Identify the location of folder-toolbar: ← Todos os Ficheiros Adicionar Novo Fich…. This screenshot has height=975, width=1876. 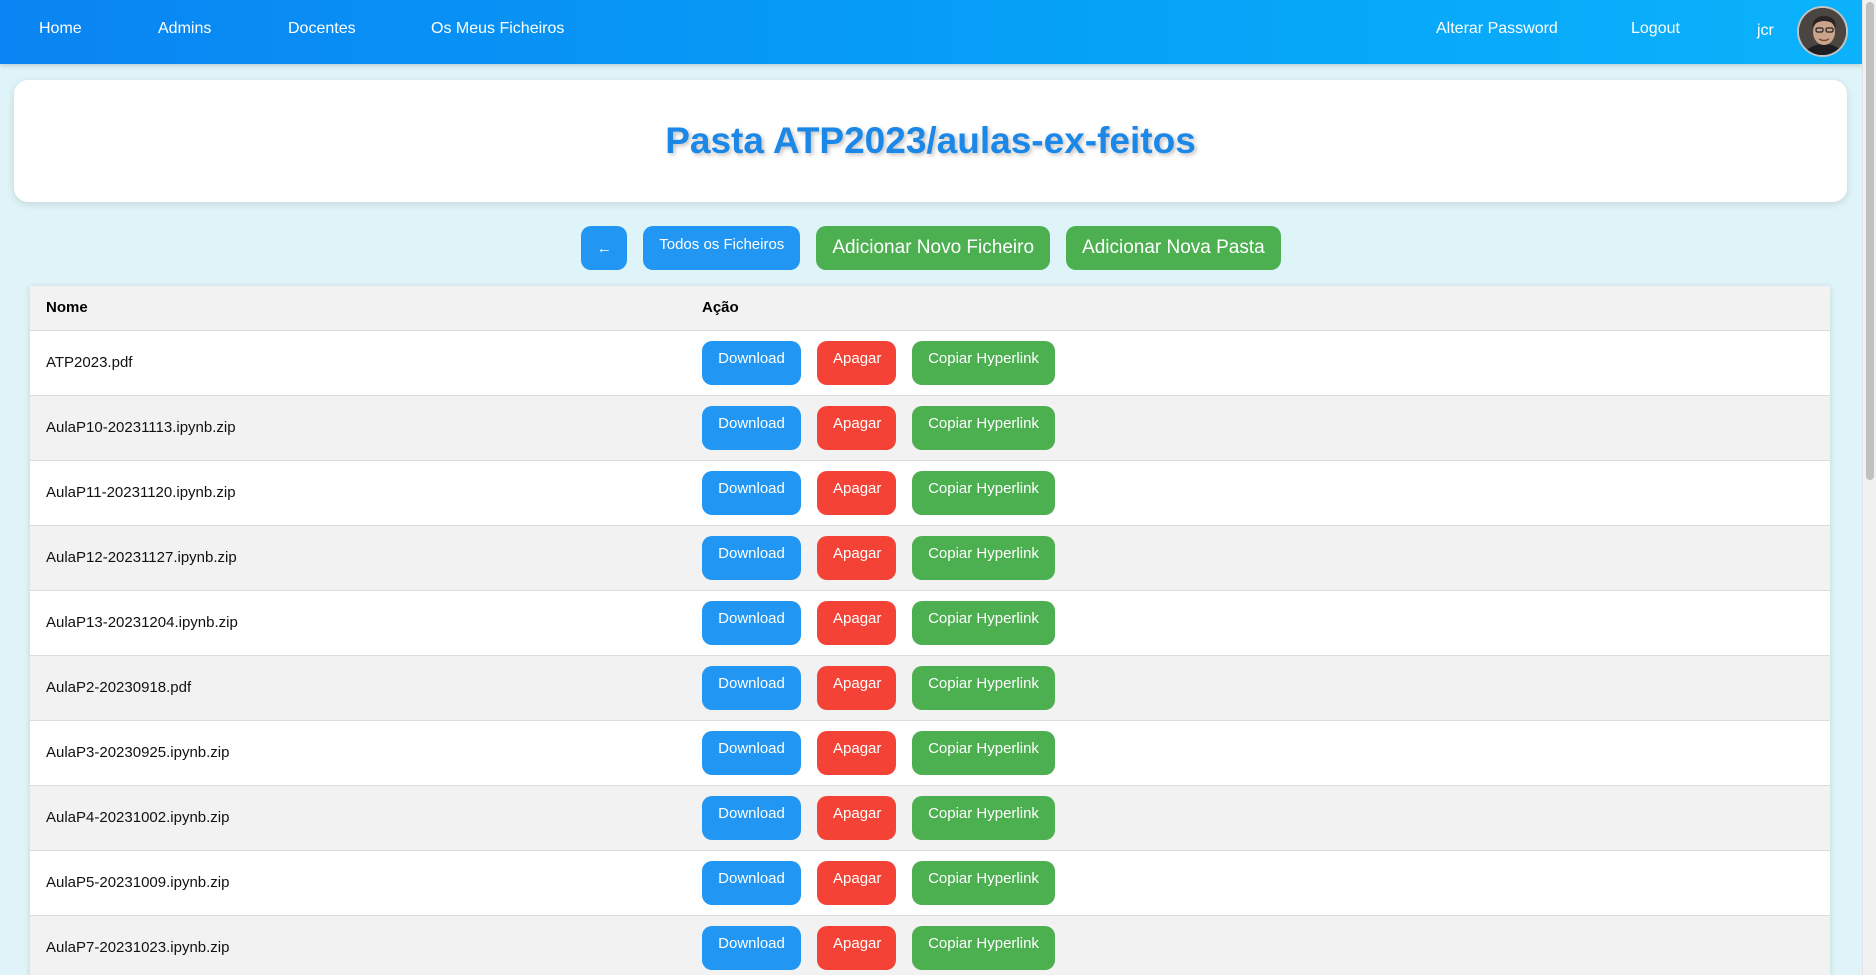
(931, 248).